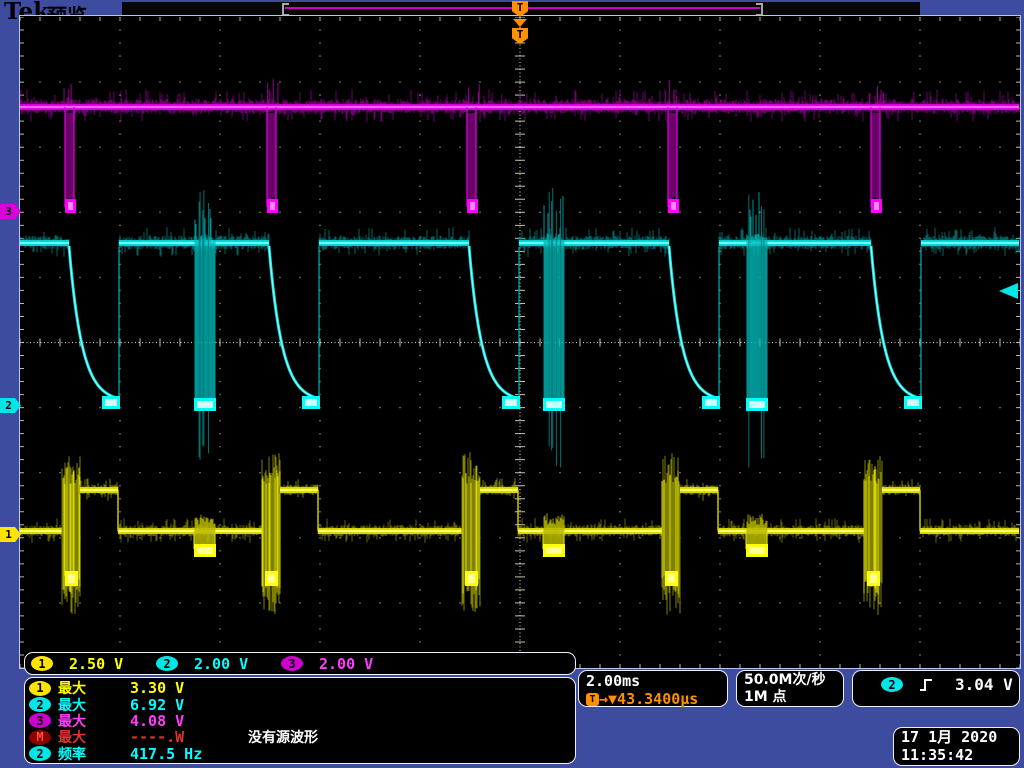 This screenshot has width=1024, height=768. I want to click on trigger-delay-readout: T →▼43.3400µs, so click(656, 699).